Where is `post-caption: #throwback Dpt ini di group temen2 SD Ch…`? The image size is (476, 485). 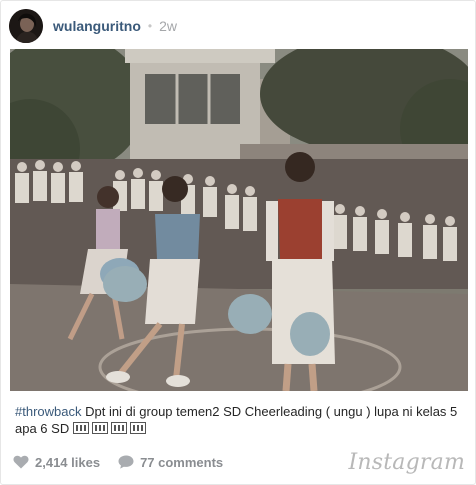
post-caption: #throwback Dpt ini di group temen2 SD Ch… is located at coordinates (238, 420).